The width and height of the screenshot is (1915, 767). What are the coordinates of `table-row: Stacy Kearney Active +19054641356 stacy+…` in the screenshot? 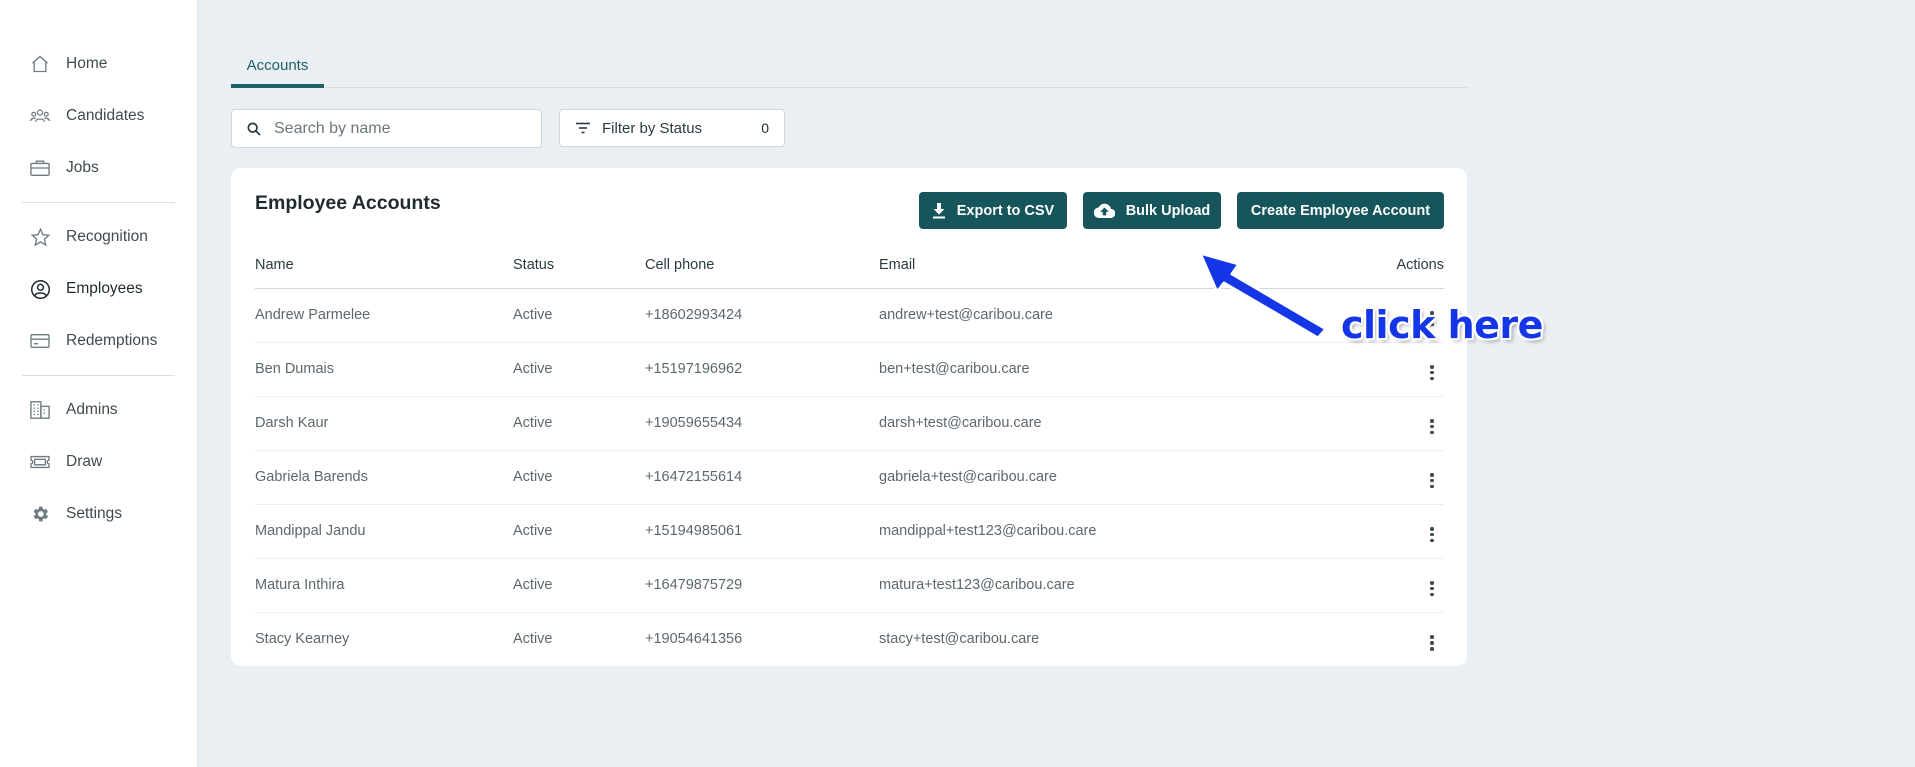 It's located at (849, 639).